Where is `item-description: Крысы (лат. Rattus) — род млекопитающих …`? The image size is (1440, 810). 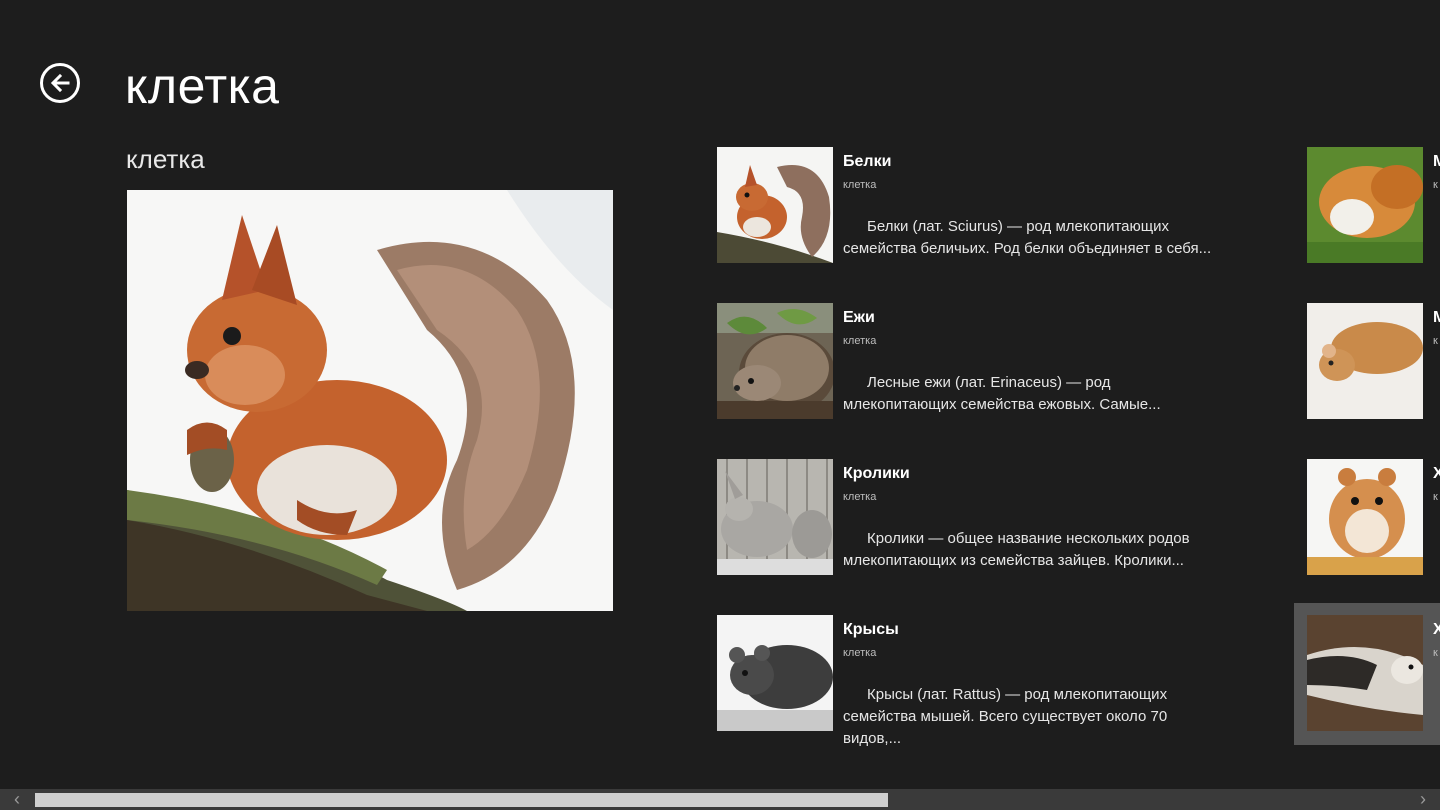 item-description: Крысы (лат. Rattus) — род млекопитающих … is located at coordinates (1005, 716).